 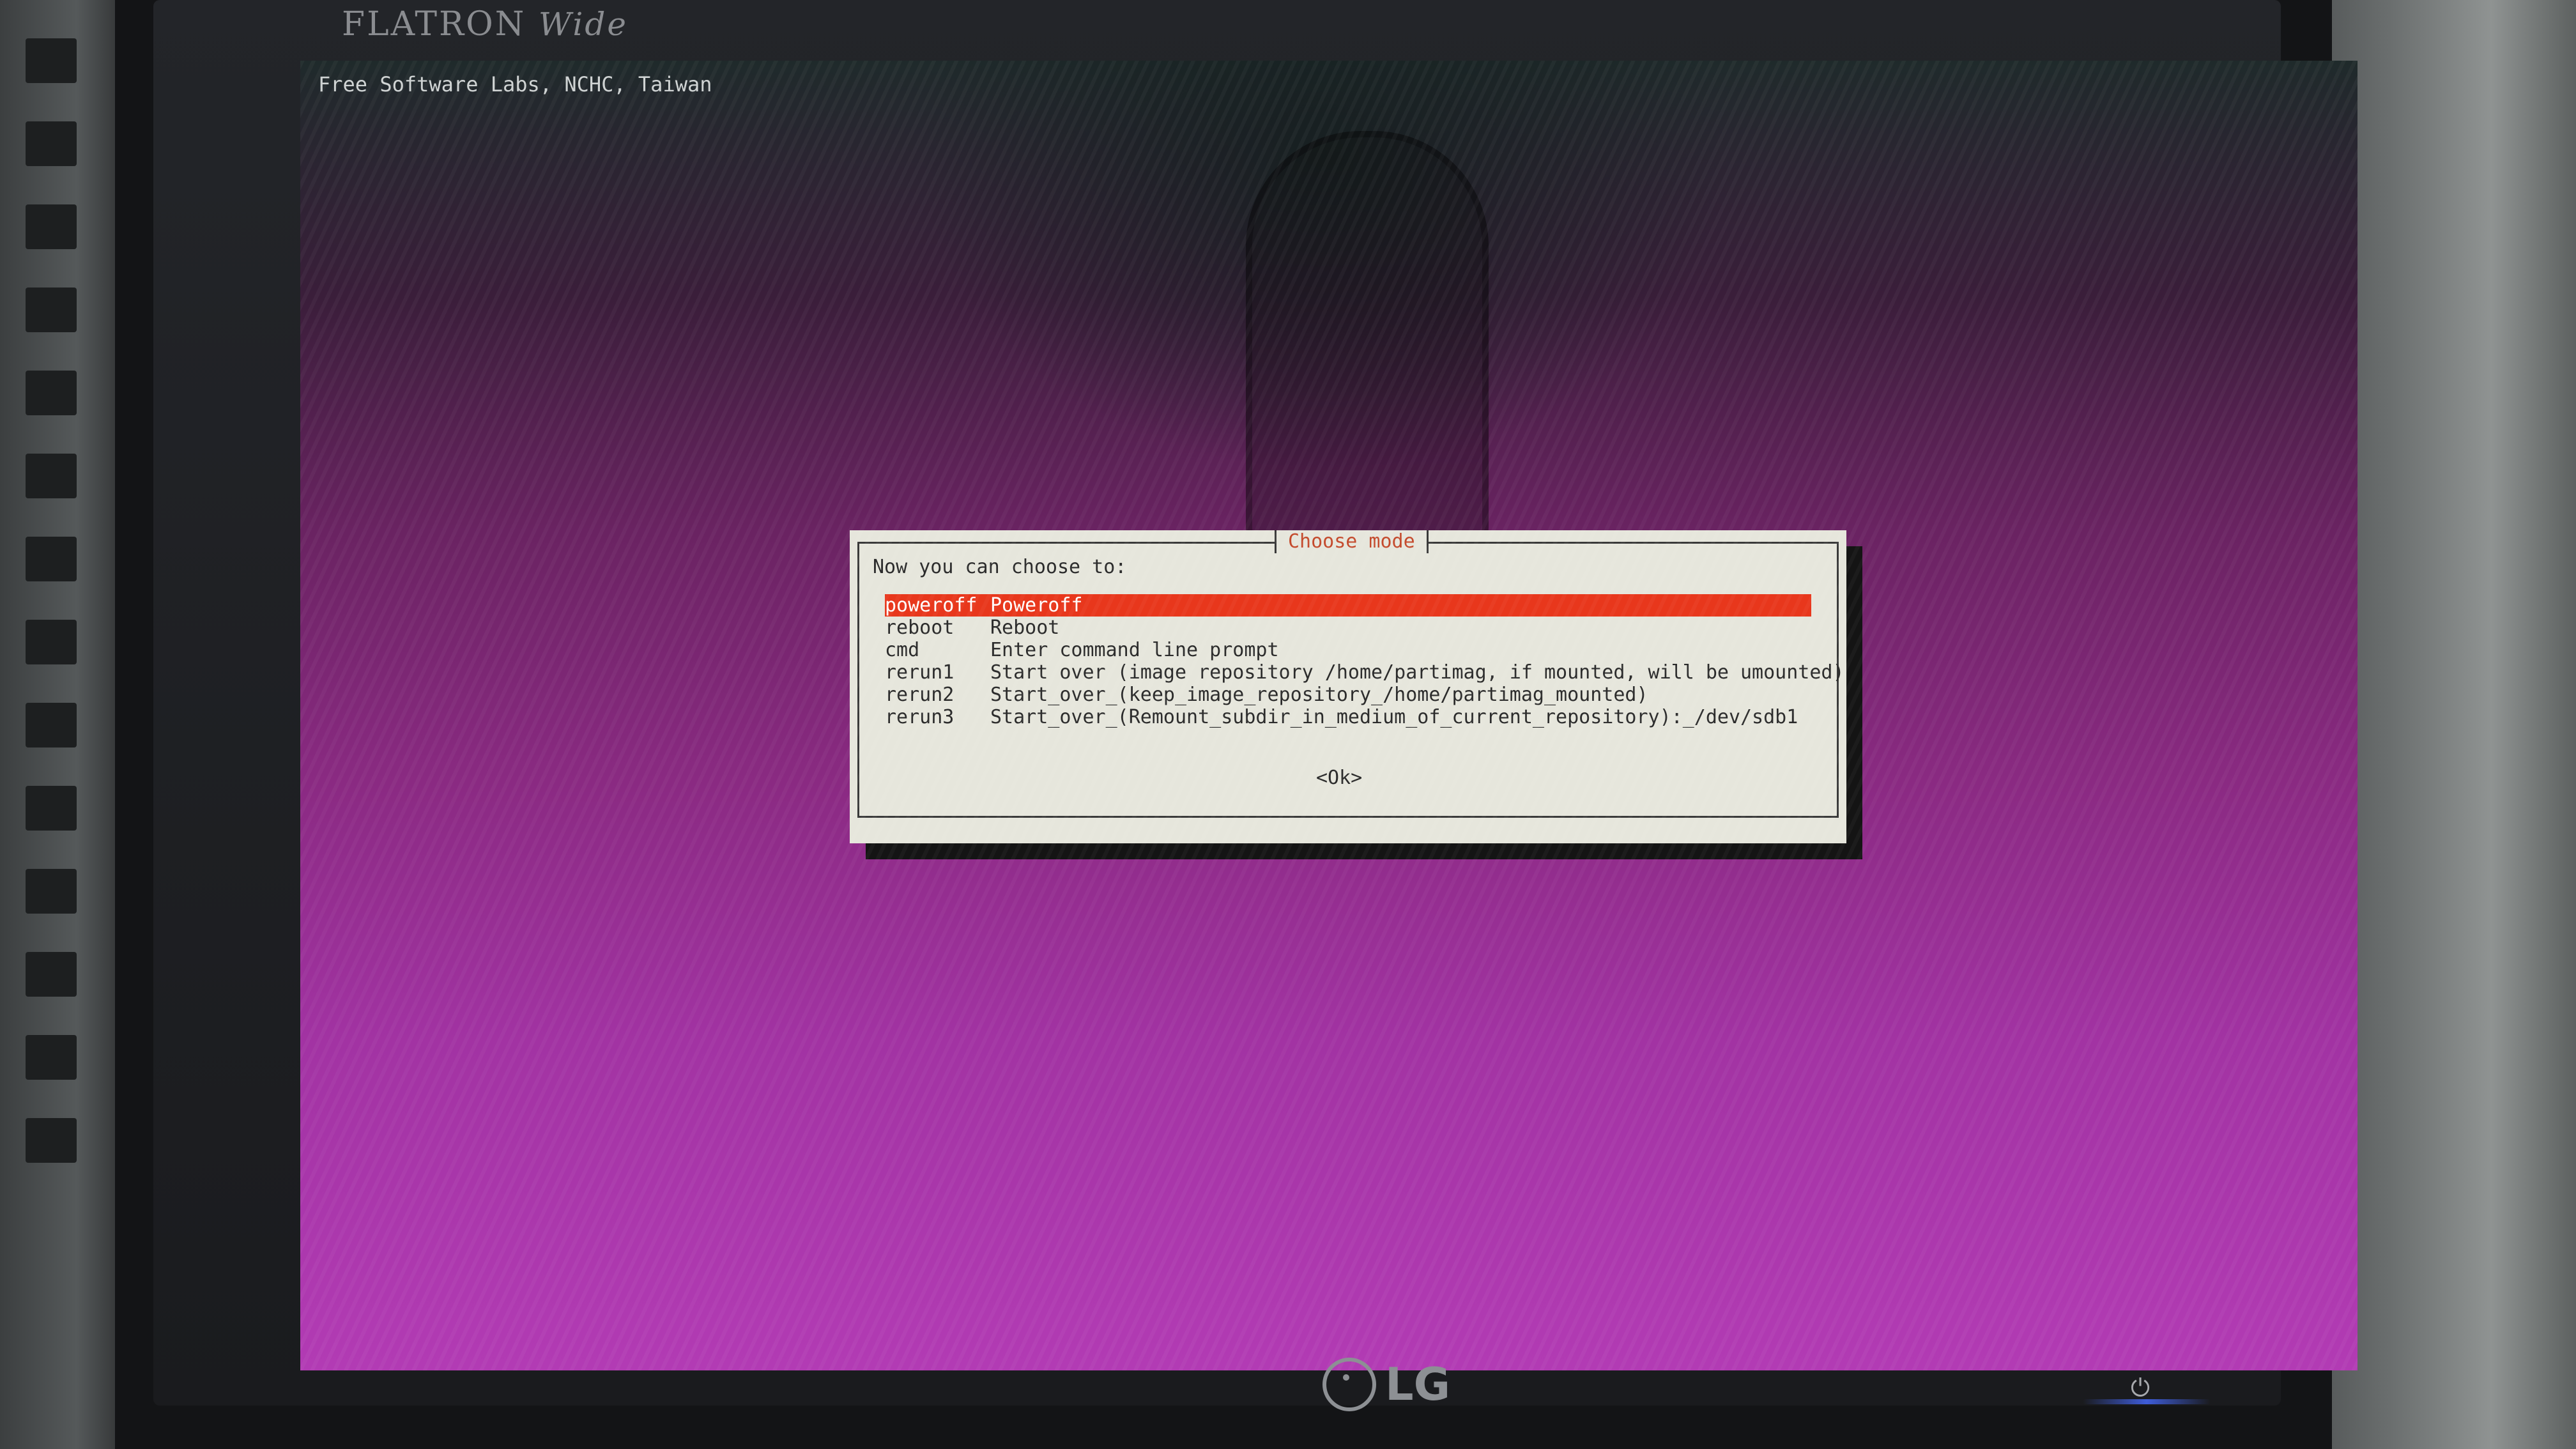 I want to click on menu-item-reboot: reboot Reboot, so click(x=1348, y=628).